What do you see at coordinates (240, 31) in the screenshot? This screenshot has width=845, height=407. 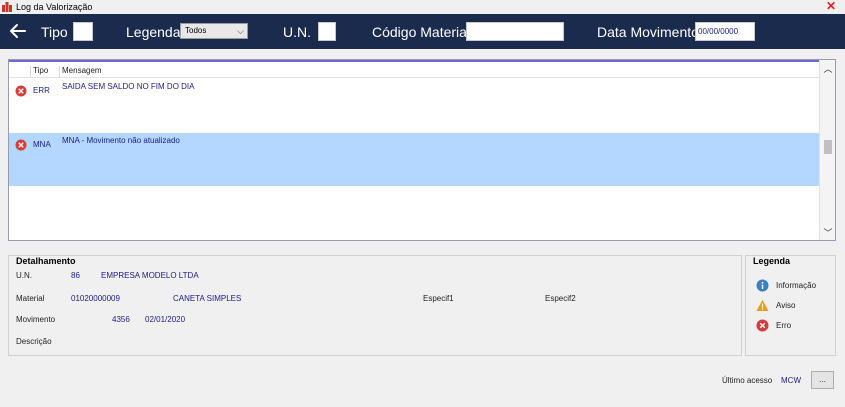 I see `chevron-down-icon: ⌵` at bounding box center [240, 31].